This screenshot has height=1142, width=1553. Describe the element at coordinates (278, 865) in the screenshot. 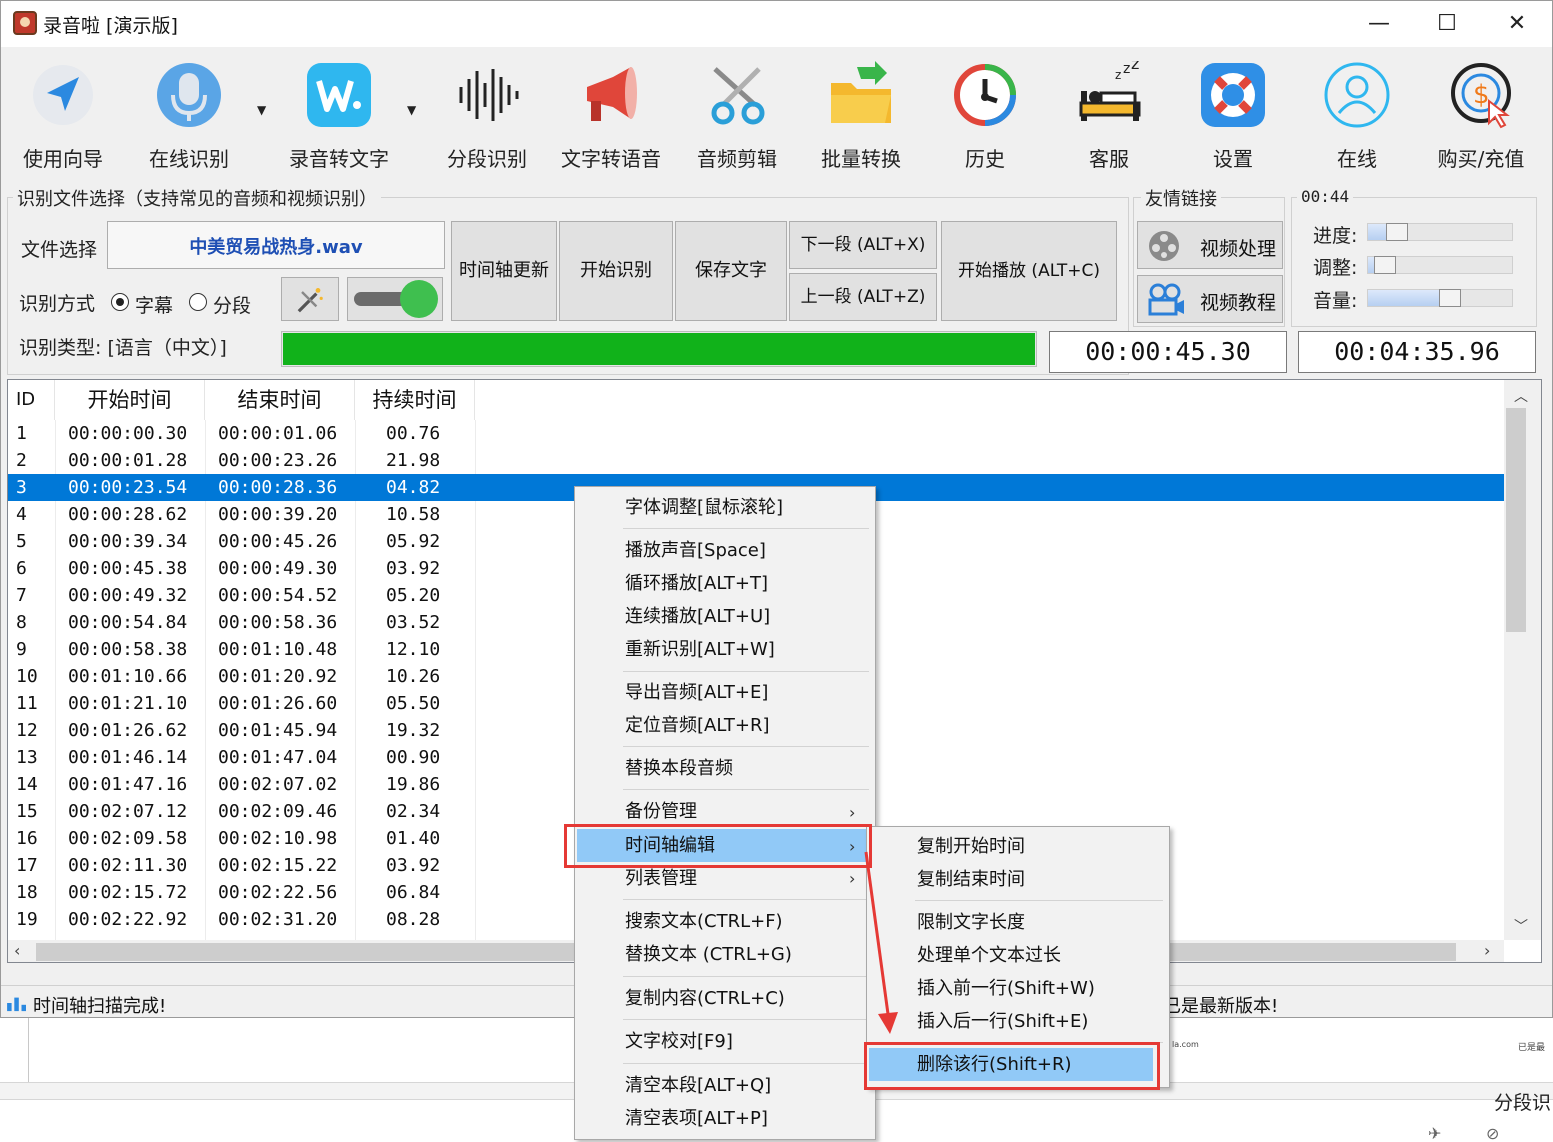

I see `cell-end-time: 00:02:15.22` at that location.